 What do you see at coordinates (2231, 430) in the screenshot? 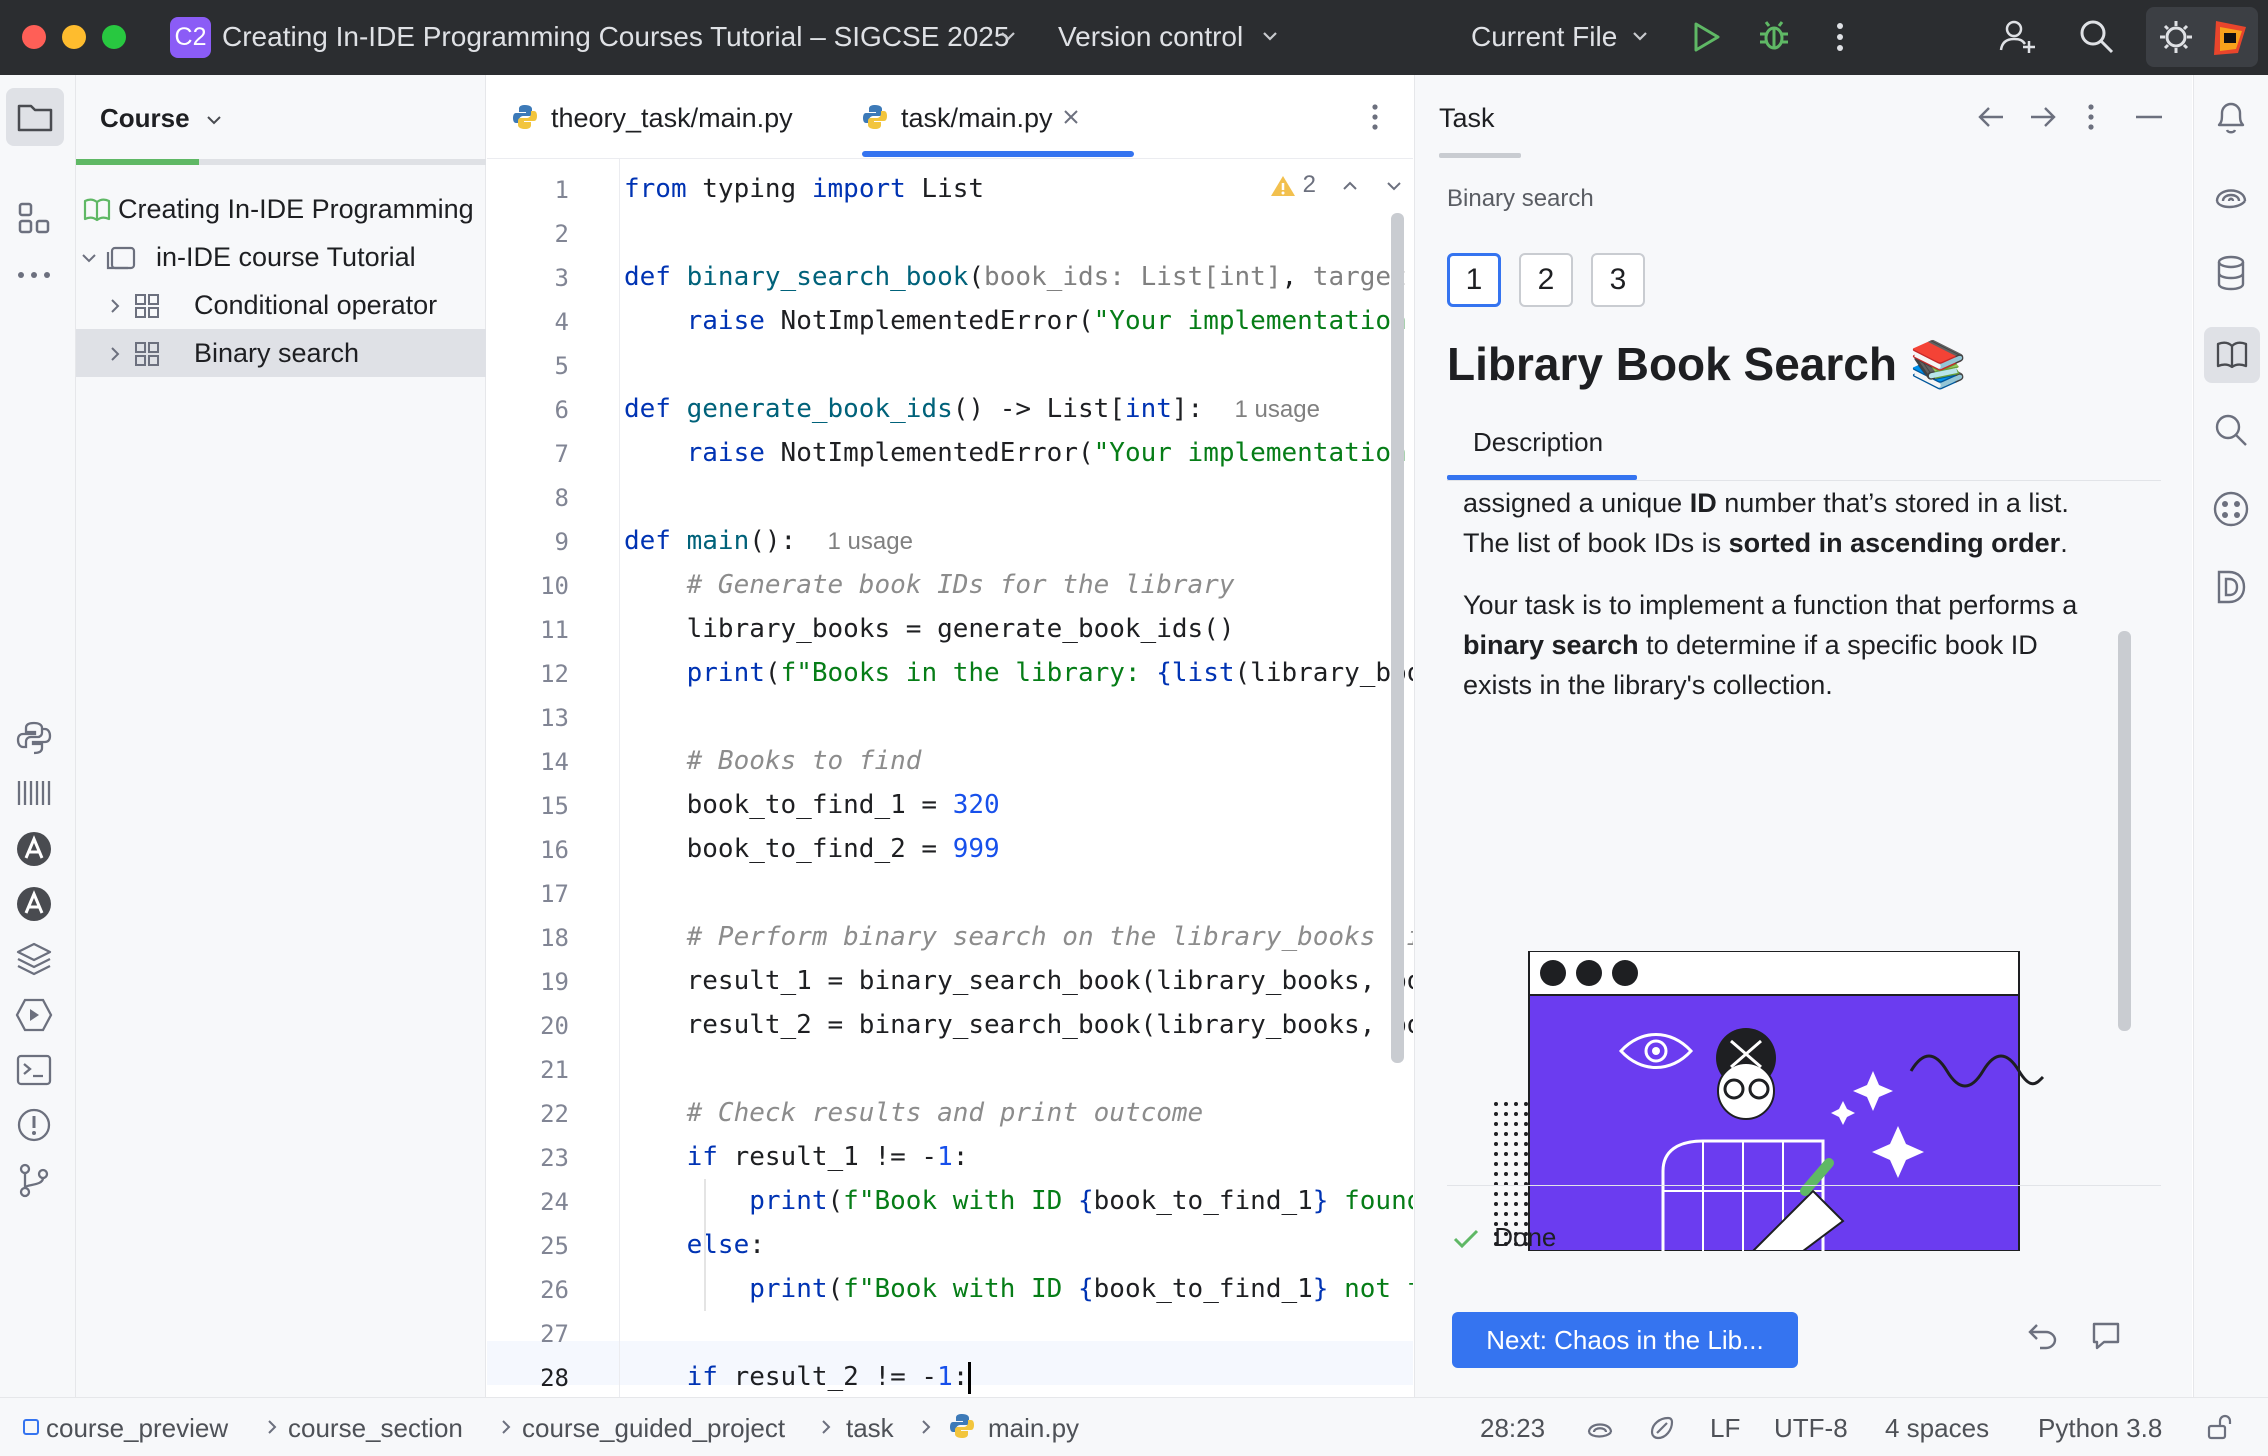
I see `search-everywhere-icon` at bounding box center [2231, 430].